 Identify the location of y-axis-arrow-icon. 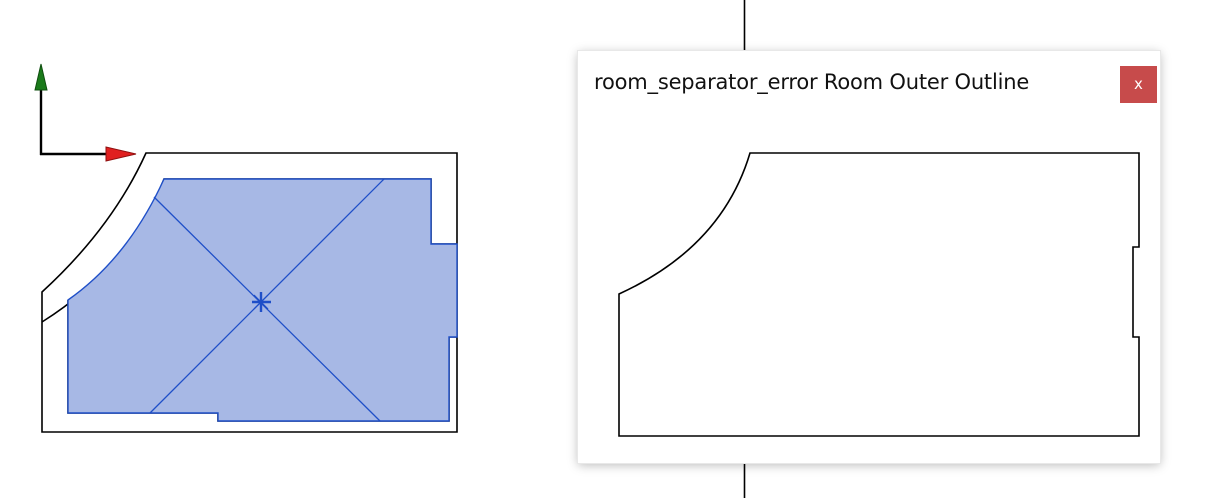
(41, 77).